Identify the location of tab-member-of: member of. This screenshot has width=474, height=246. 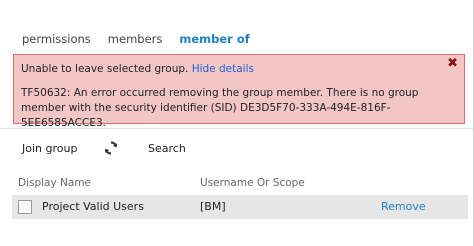
(214, 39).